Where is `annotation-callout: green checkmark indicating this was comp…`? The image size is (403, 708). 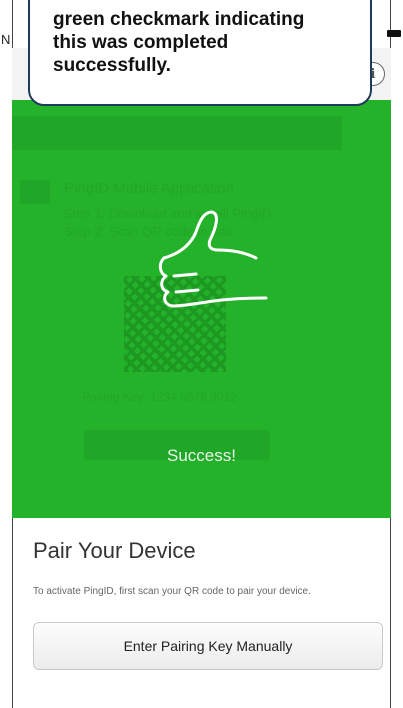
annotation-callout: green checkmark indicating this was comp… is located at coordinates (200, 53).